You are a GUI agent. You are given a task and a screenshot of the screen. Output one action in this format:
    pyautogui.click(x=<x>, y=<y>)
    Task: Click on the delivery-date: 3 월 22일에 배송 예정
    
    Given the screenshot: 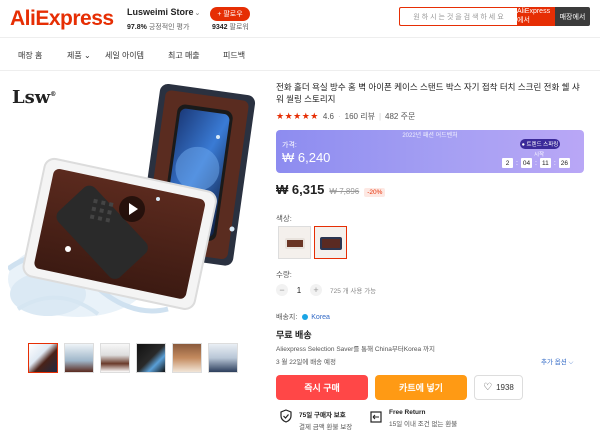 What is the action you would take?
    pyautogui.click(x=306, y=362)
    